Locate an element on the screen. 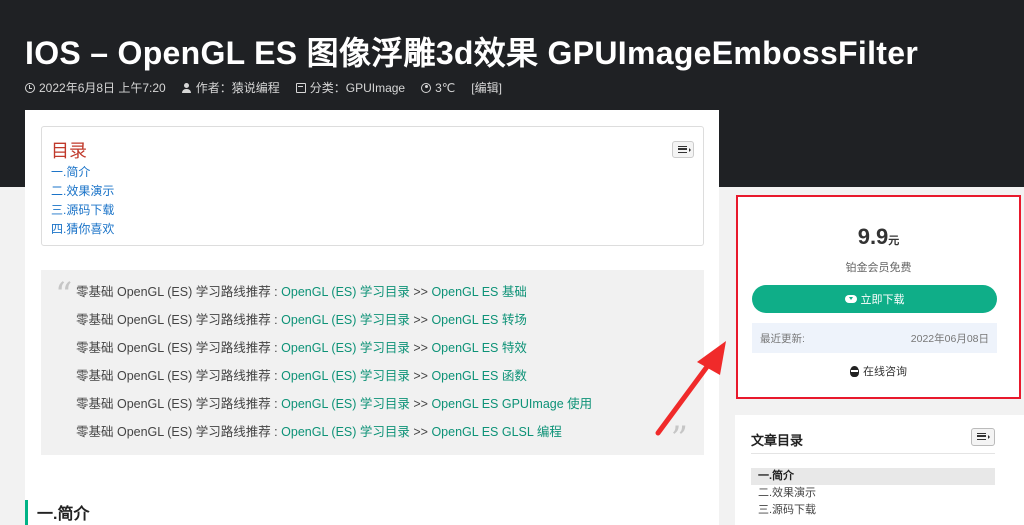 Image resolution: width=1024 pixels, height=525 pixels. quote-close-mark: ” is located at coordinates (679, 439).